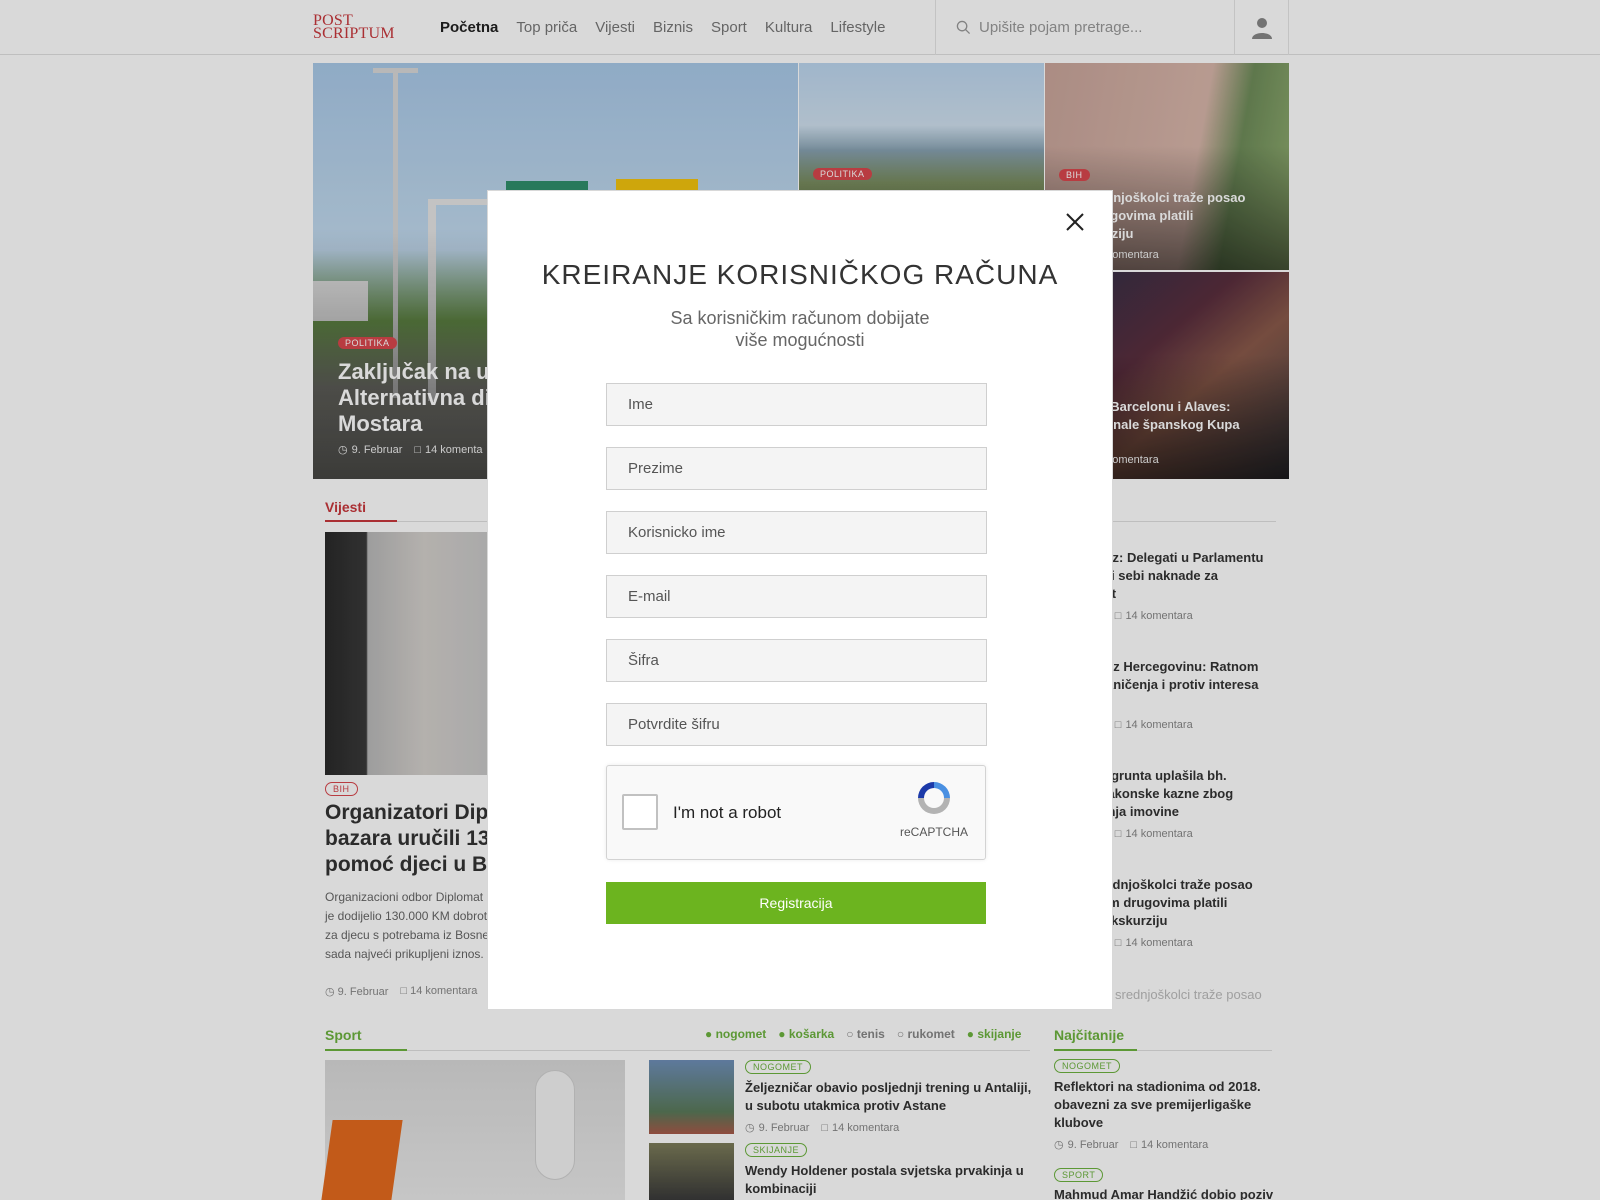  What do you see at coordinates (640, 812) in the screenshot?
I see `recaptcha-checkbox` at bounding box center [640, 812].